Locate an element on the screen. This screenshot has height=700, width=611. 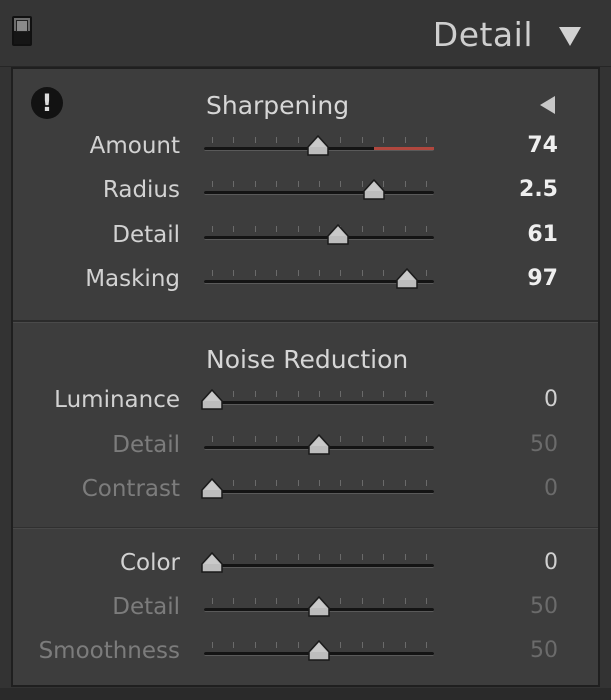
slider-row-contrast: Contrast 0 is located at coordinates (305, 492).